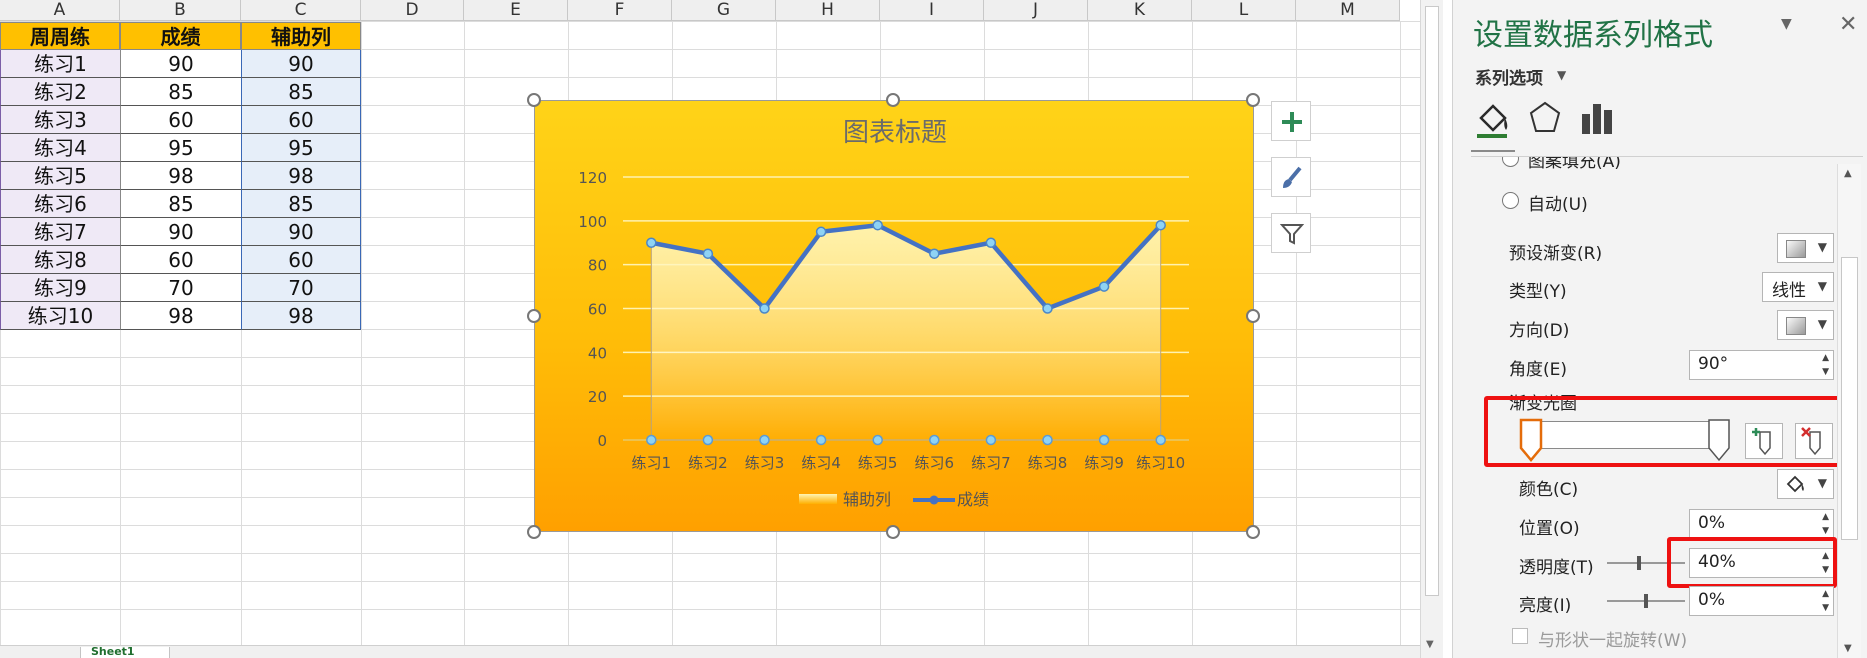 The height and width of the screenshot is (658, 1867). Describe the element at coordinates (1805, 325) in the screenshot. I see `direction-dropdown: ▼` at that location.